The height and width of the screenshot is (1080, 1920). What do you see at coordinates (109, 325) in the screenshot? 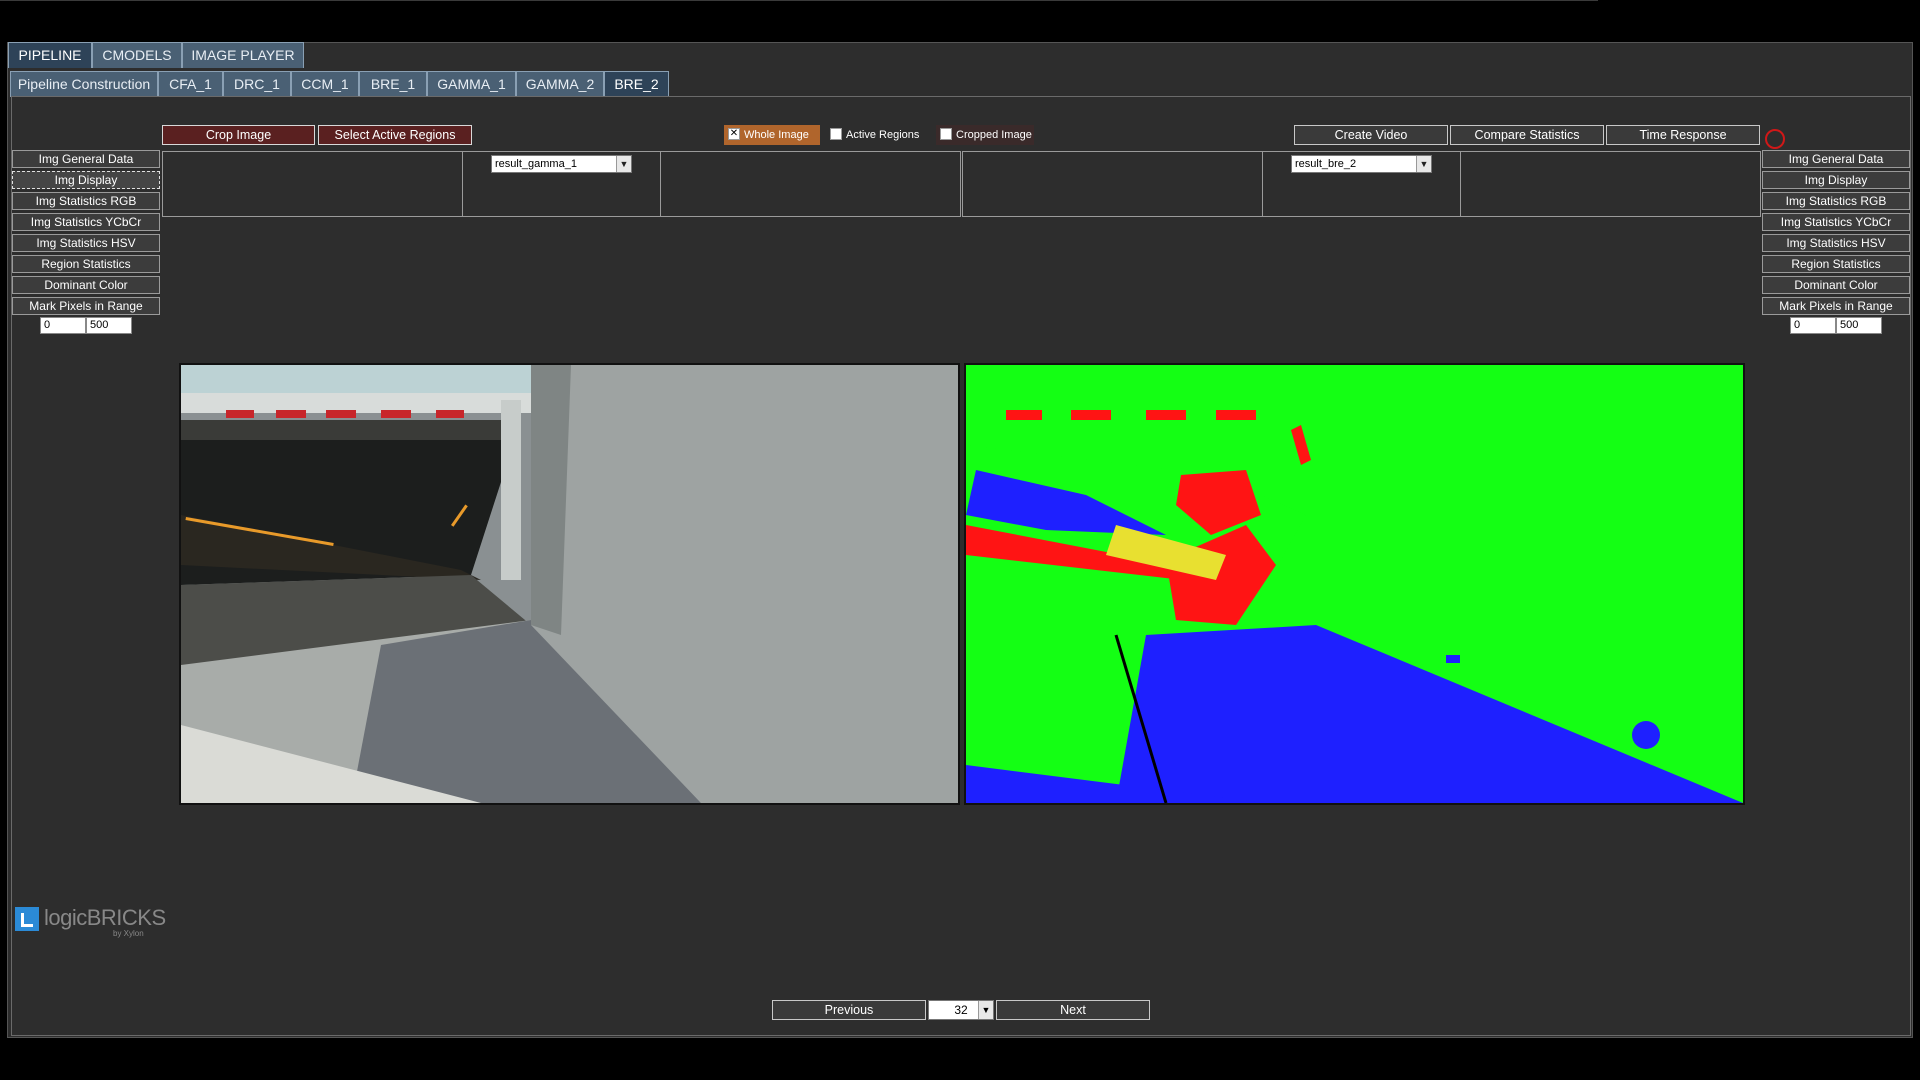
I see `left-range-max-input: 500` at bounding box center [109, 325].